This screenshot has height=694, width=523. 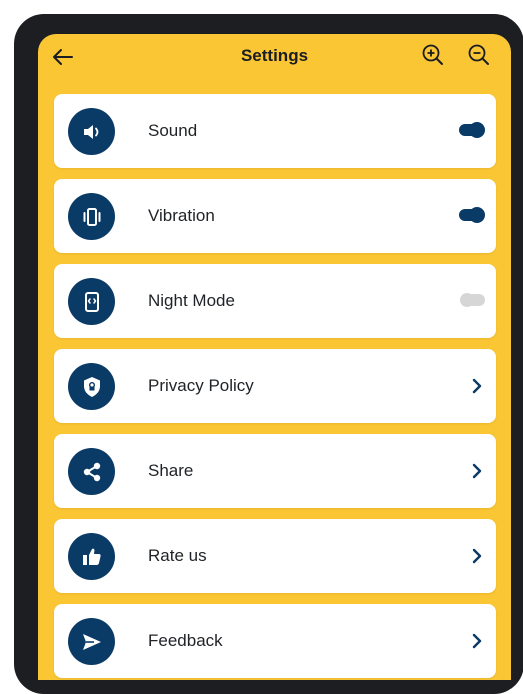 I want to click on speaker-icon, so click(x=91, y=131).